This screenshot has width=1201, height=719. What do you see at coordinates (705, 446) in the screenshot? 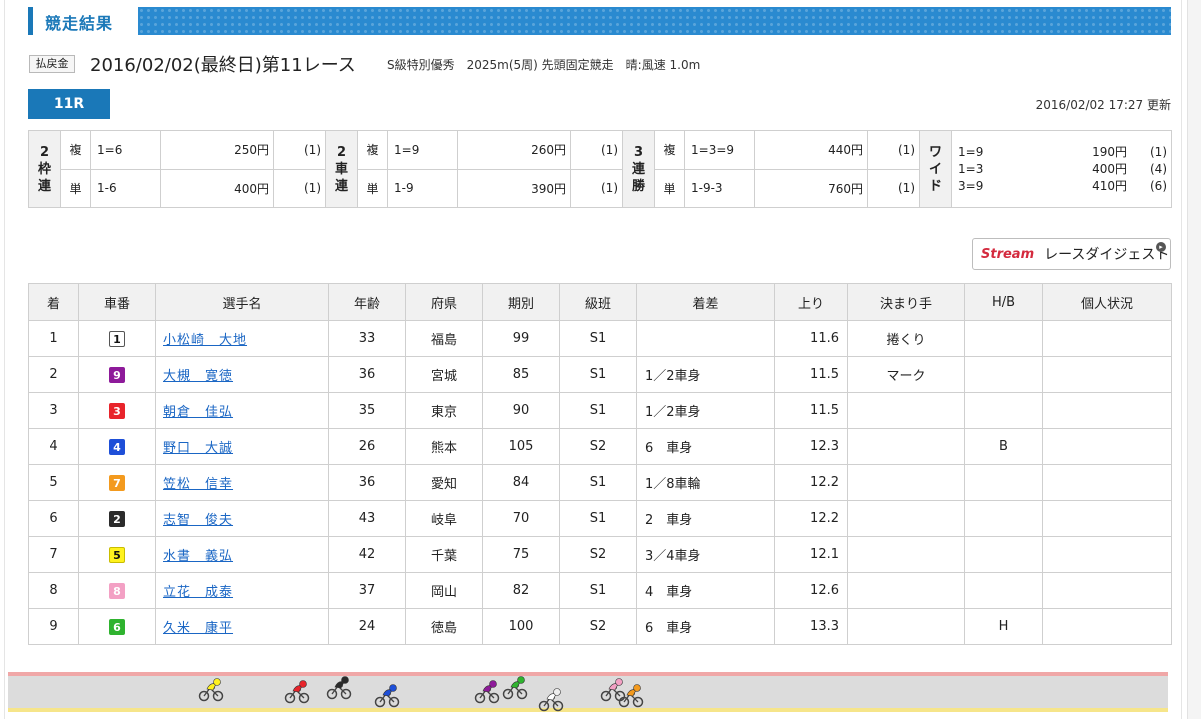
I see `margin-cell: 6 車身` at bounding box center [705, 446].